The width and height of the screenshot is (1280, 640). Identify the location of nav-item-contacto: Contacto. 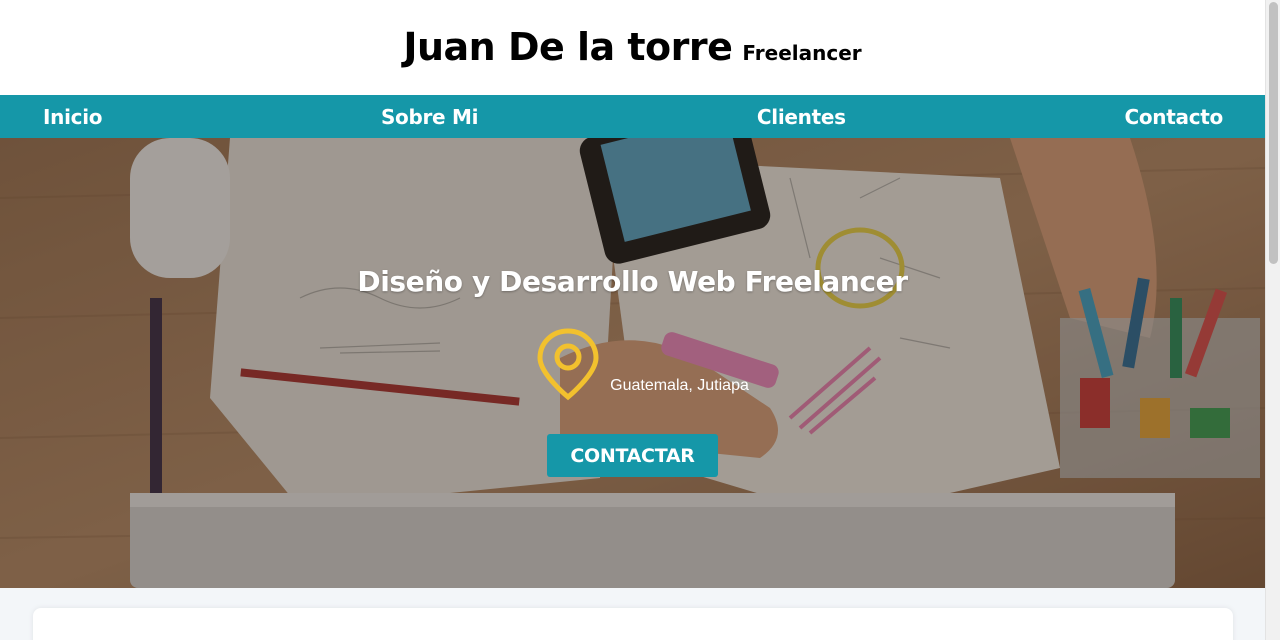
(1173, 117).